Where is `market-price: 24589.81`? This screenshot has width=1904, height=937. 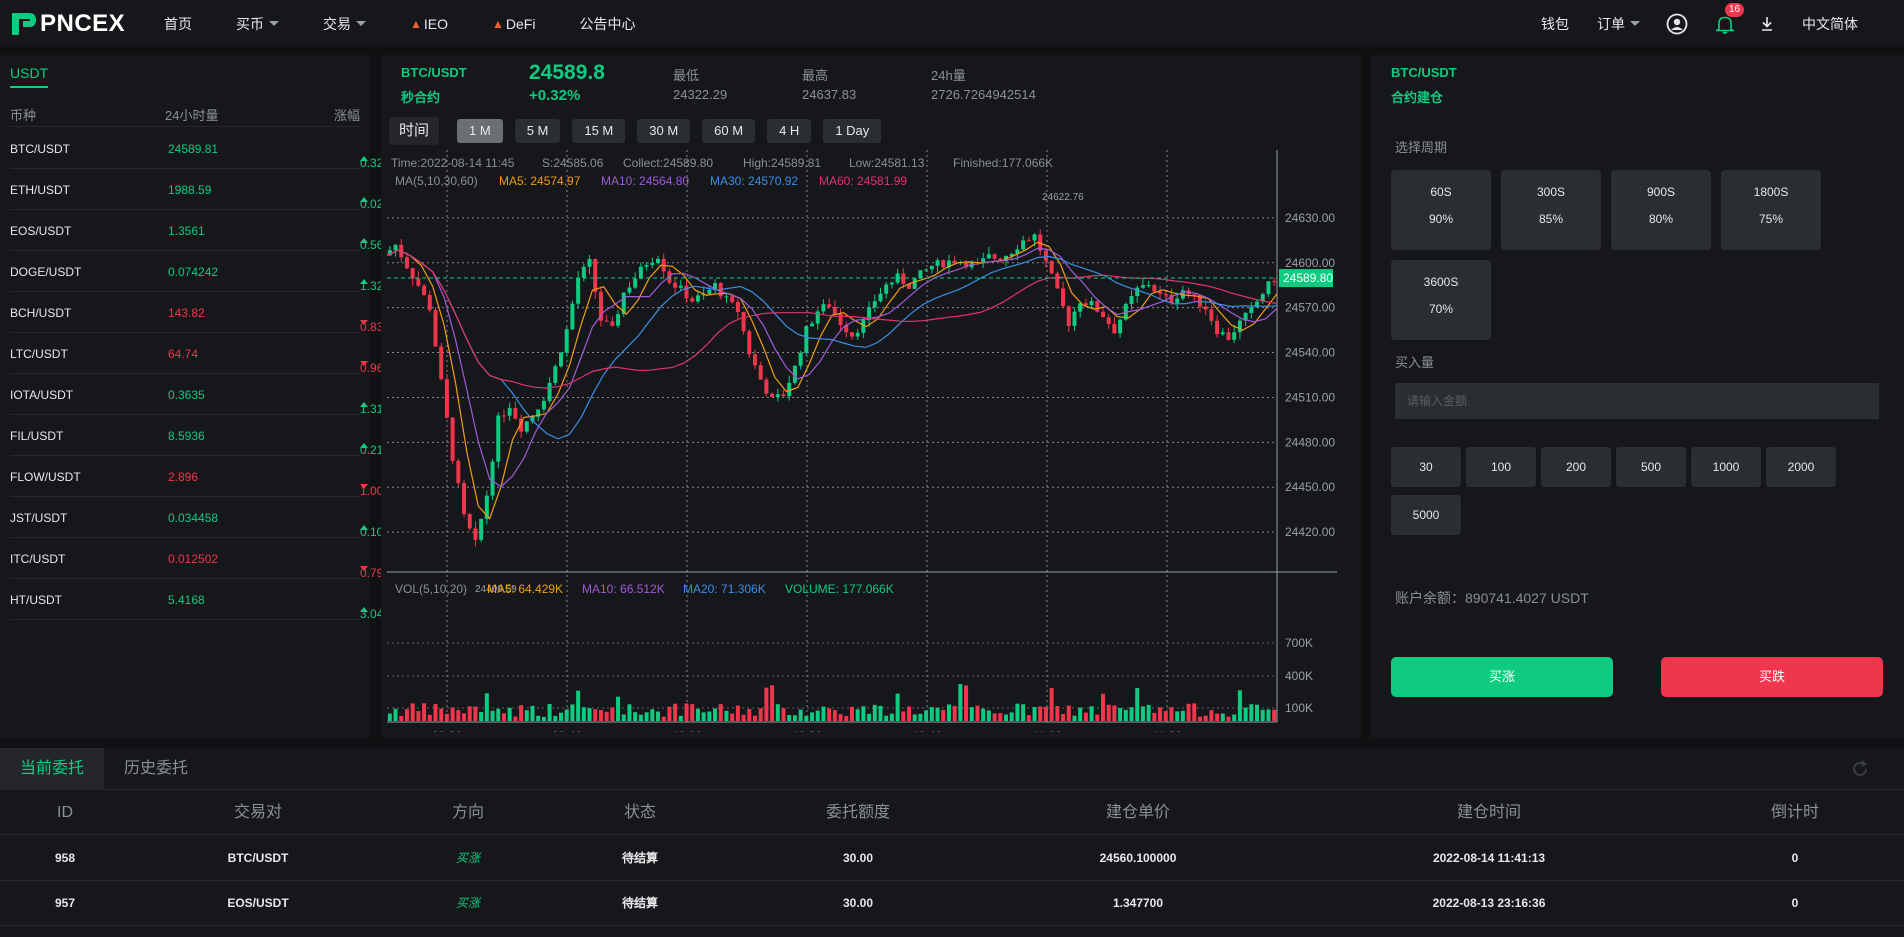 market-price: 24589.81 is located at coordinates (193, 149).